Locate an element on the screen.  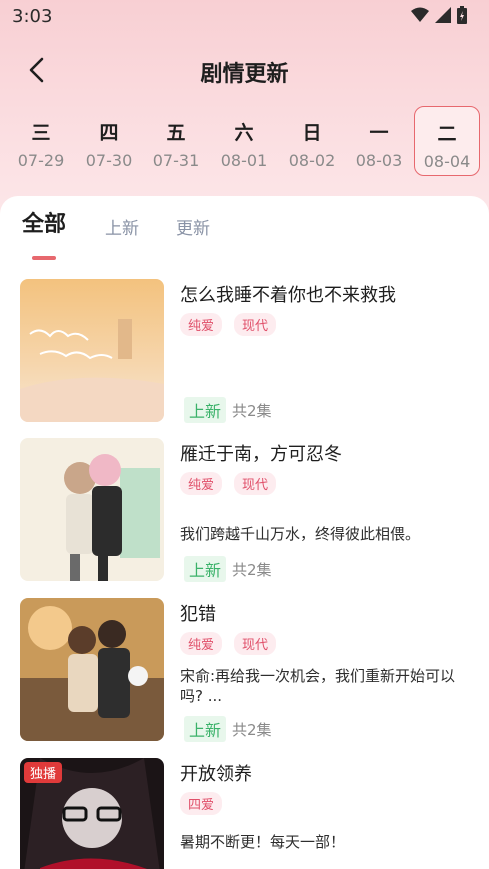
list-item: 独播 开放领养 四爱 暑期不断更！每天一部！ is located at coordinates (245, 813).